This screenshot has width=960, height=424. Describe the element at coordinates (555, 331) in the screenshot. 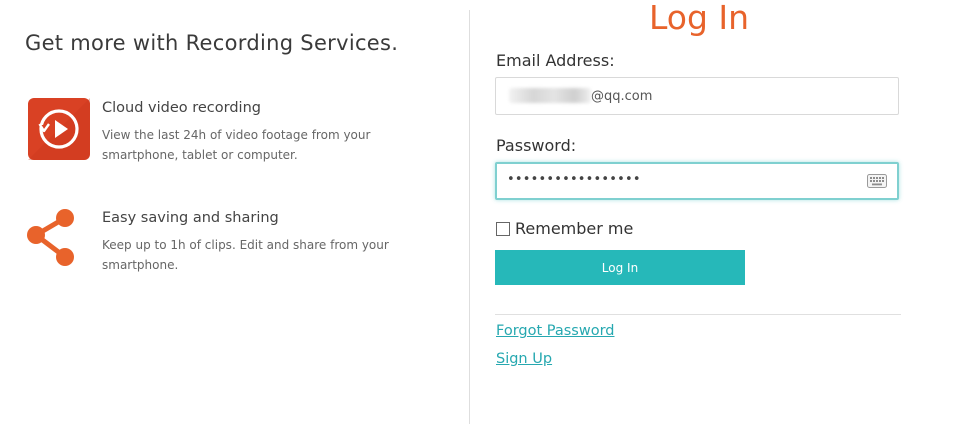

I see `forgot-password-link: Forgot Password` at that location.